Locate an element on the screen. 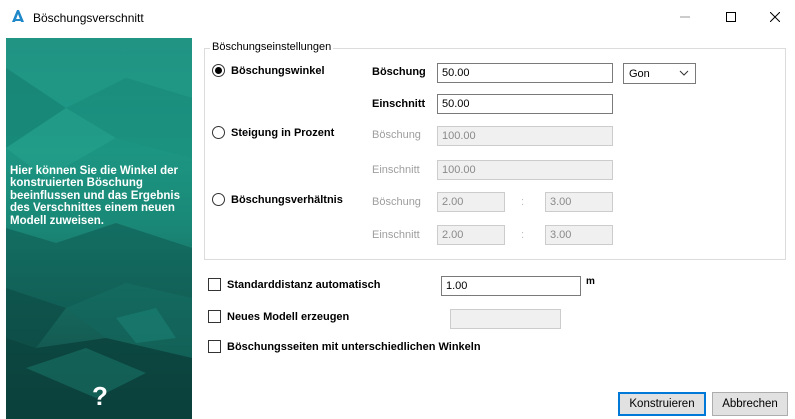 The width and height of the screenshot is (795, 419). prozent-einschnitt-input: 100.00 is located at coordinates (525, 170).